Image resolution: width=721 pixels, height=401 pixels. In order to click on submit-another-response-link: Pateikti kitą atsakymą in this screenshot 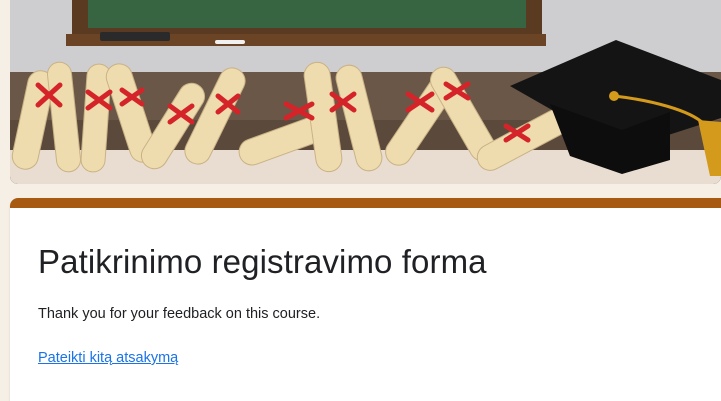, I will do `click(108, 358)`.